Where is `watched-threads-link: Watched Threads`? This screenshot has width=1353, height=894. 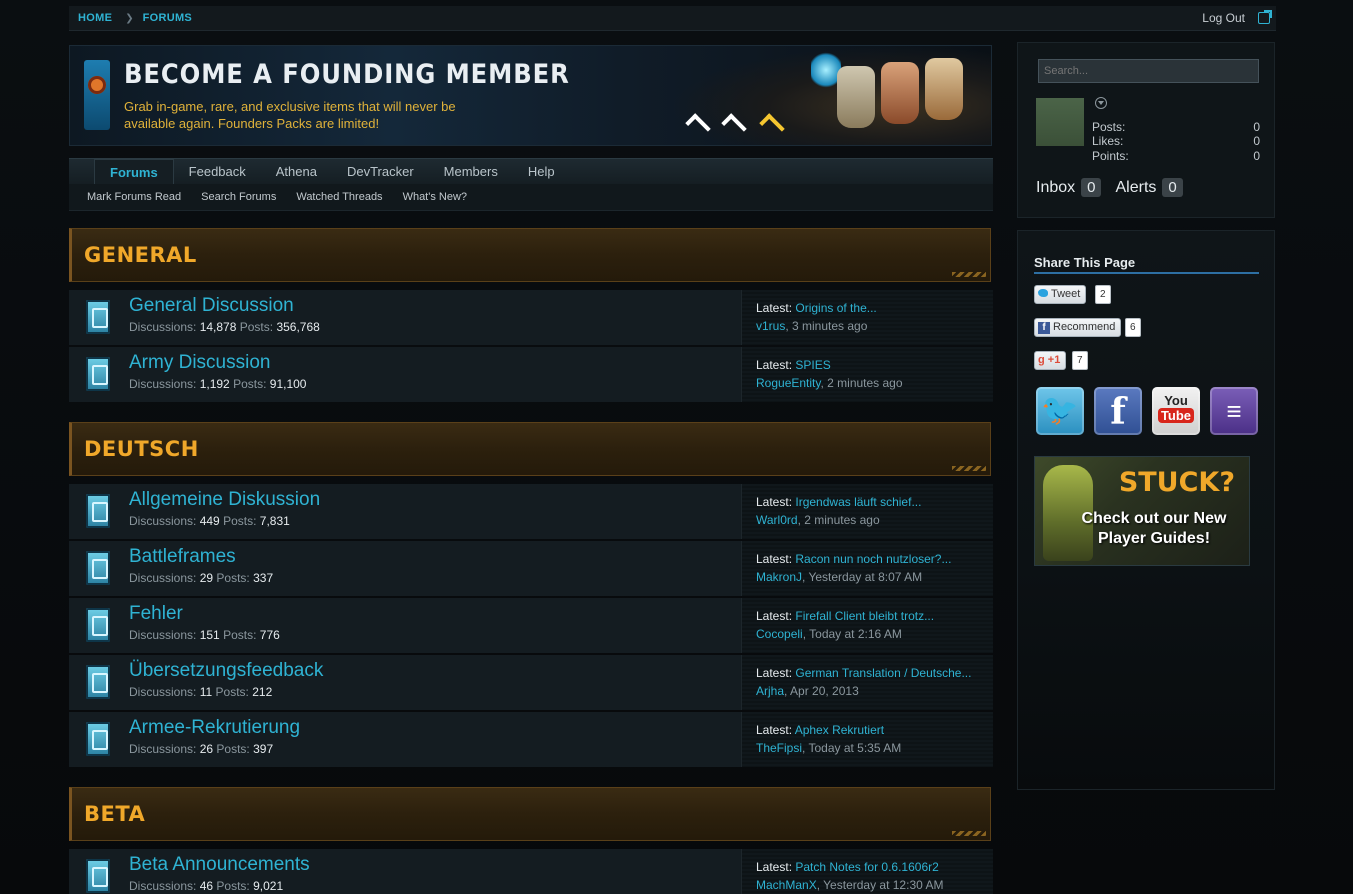 watched-threads-link: Watched Threads is located at coordinates (339, 197).